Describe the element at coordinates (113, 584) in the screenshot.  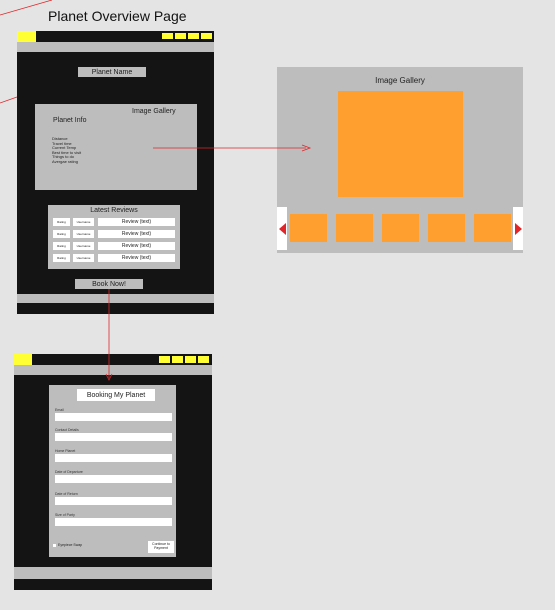
I see `booking-footer-lower` at that location.